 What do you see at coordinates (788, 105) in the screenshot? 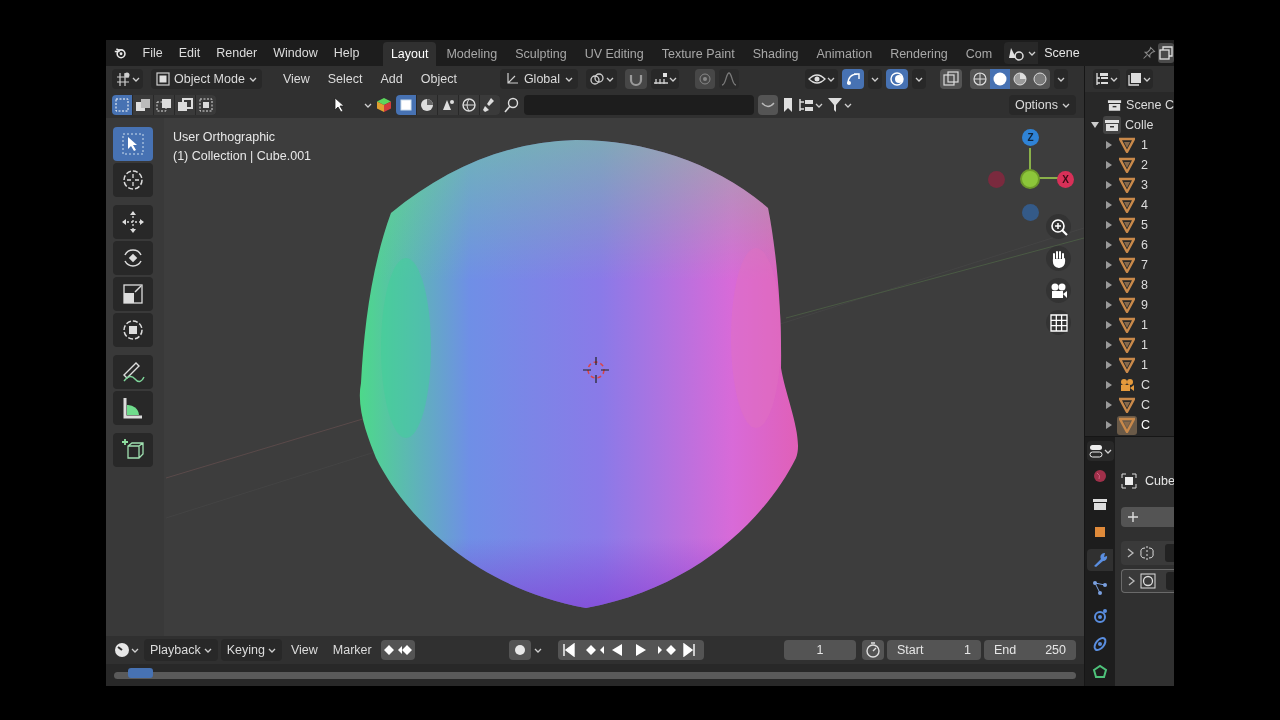
I see `bookmark-icon` at bounding box center [788, 105].